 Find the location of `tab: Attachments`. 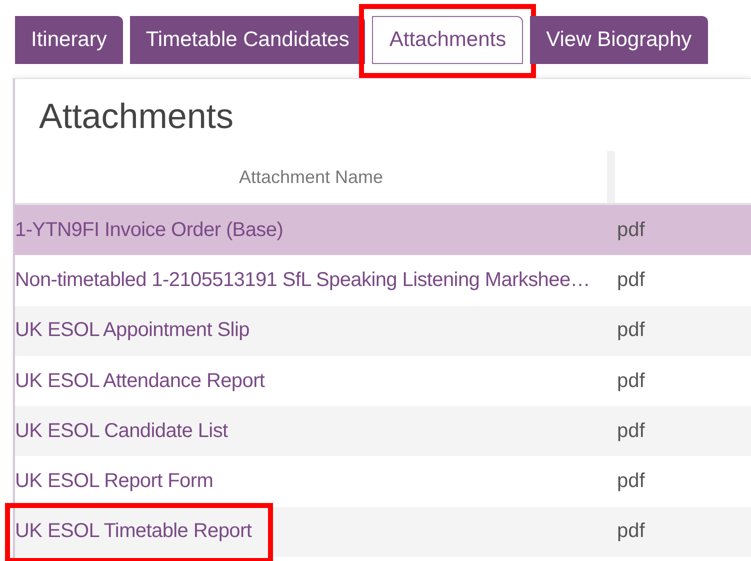

tab: Attachments is located at coordinates (448, 40).